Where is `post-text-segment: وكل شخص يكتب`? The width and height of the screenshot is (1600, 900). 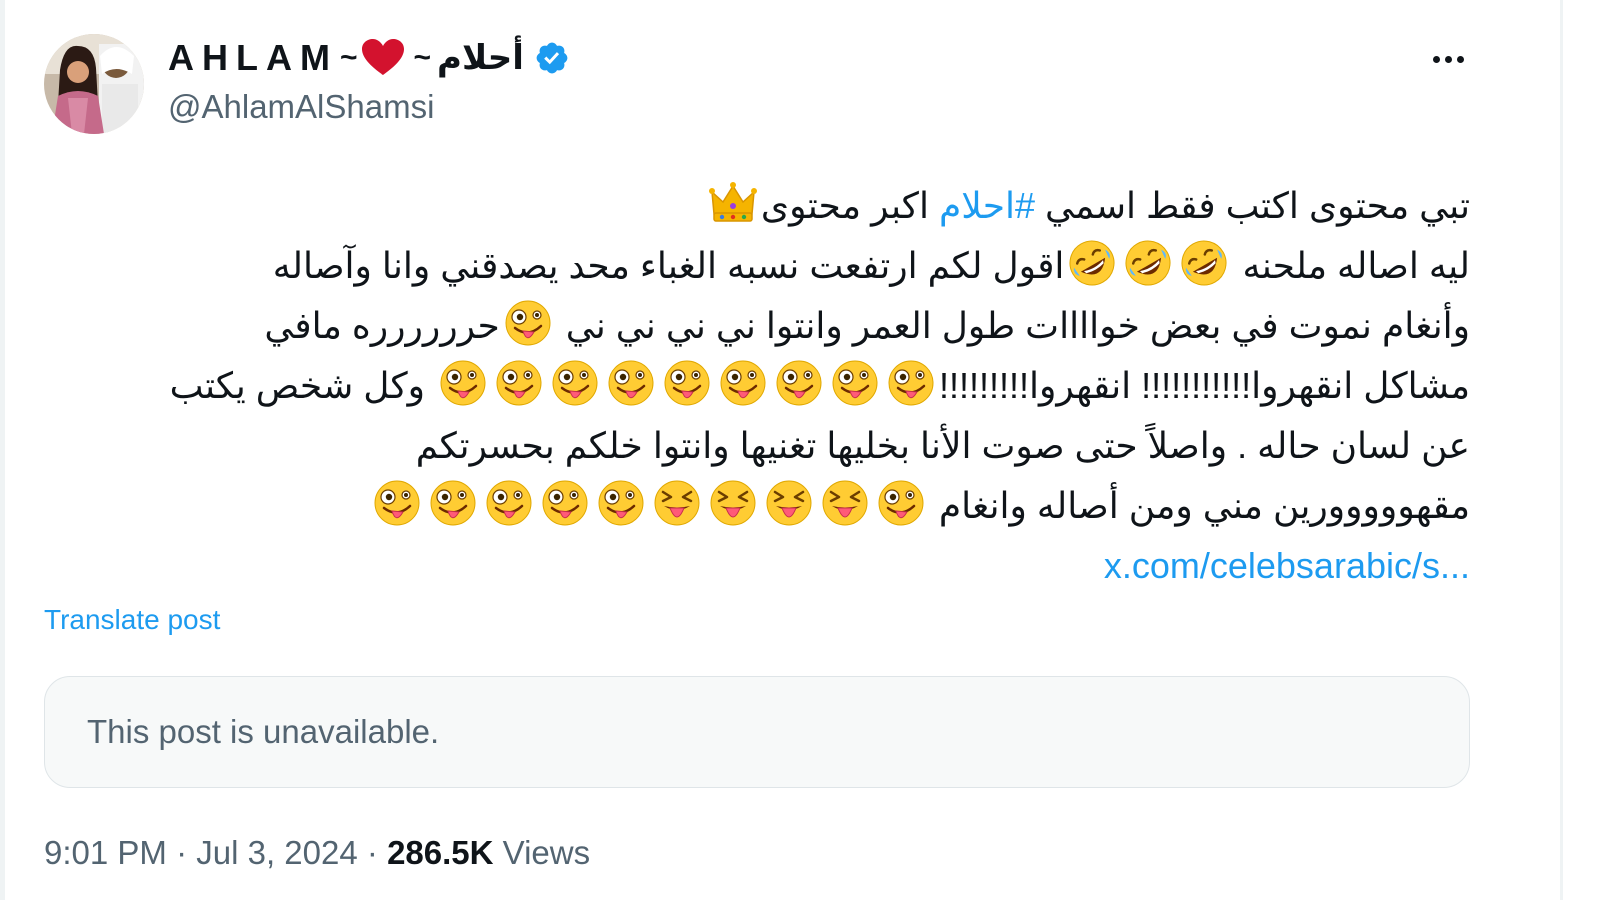 post-text-segment: وكل شخص يكتب is located at coordinates (302, 385).